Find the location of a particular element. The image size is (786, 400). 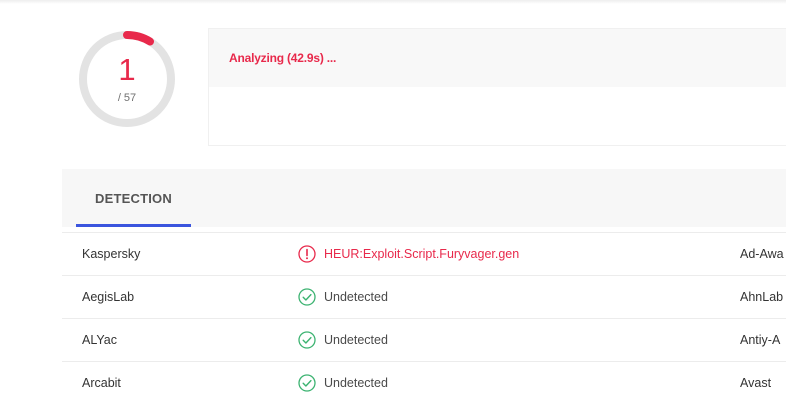

engine-name: ALYac is located at coordinates (99, 340).